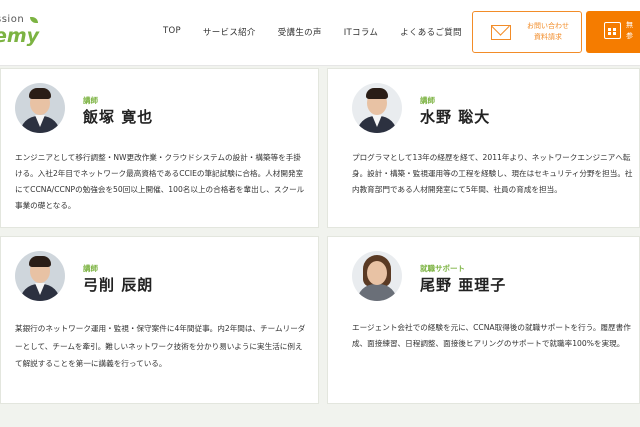 This screenshot has height=427, width=640. Describe the element at coordinates (34, 20) in the screenshot. I see `leaf-icon` at that location.